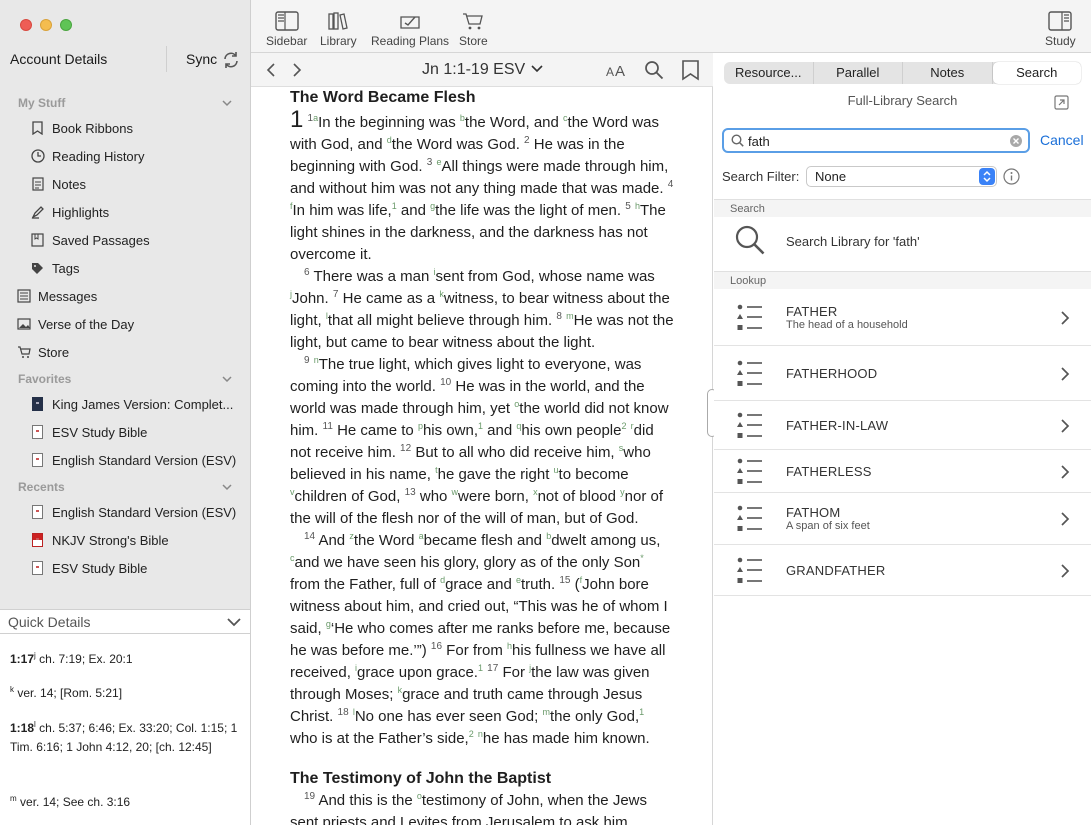 This screenshot has width=1091, height=825. Describe the element at coordinates (271, 70) in the screenshot. I see `back-arrow-icon` at that location.